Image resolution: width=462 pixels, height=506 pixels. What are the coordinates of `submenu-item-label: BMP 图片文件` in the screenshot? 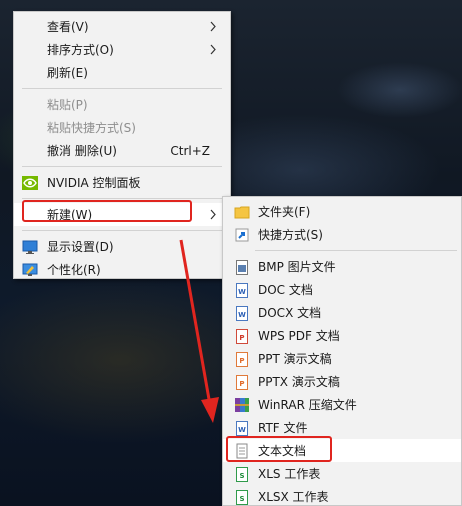 It's located at (297, 267).